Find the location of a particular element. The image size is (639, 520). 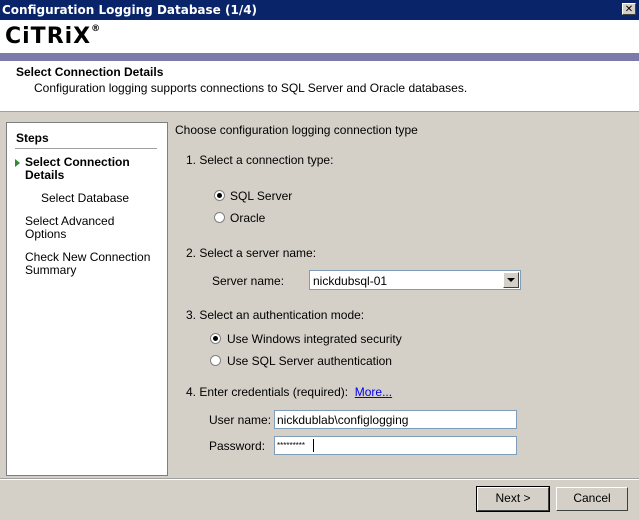

next-button: Next > is located at coordinates (513, 499).